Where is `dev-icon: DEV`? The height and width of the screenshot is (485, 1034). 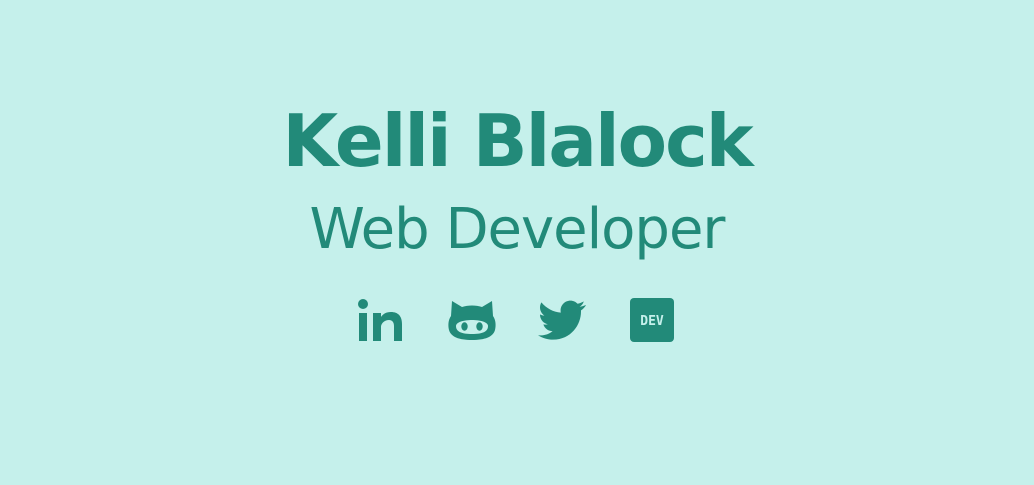 dev-icon: DEV is located at coordinates (652, 320).